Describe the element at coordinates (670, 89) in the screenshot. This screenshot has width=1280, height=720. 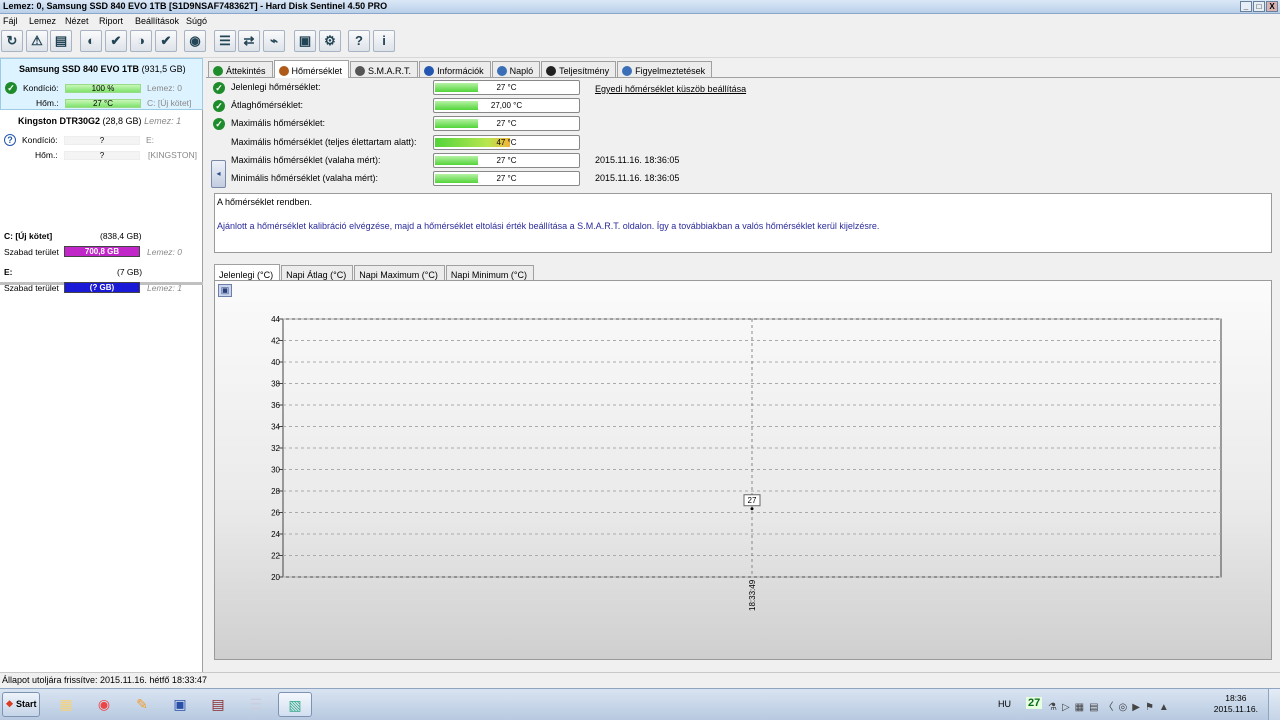
I see `threshold-link: Egyedi hőmérséklet küszöb beállítása` at that location.